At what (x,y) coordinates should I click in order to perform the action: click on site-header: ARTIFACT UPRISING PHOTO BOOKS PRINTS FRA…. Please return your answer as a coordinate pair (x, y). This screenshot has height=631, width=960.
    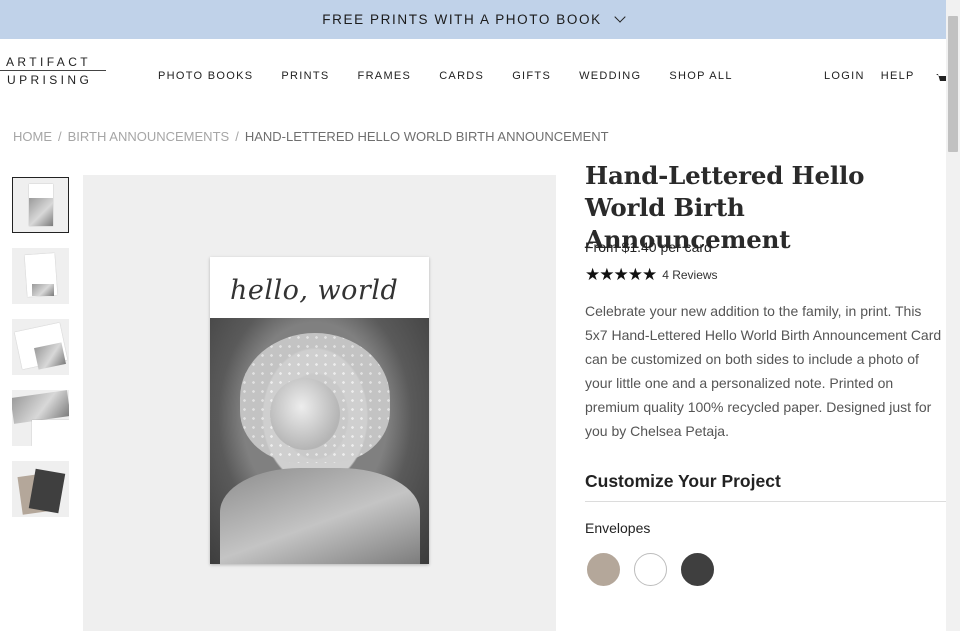
    Looking at the image, I should click on (473, 77).